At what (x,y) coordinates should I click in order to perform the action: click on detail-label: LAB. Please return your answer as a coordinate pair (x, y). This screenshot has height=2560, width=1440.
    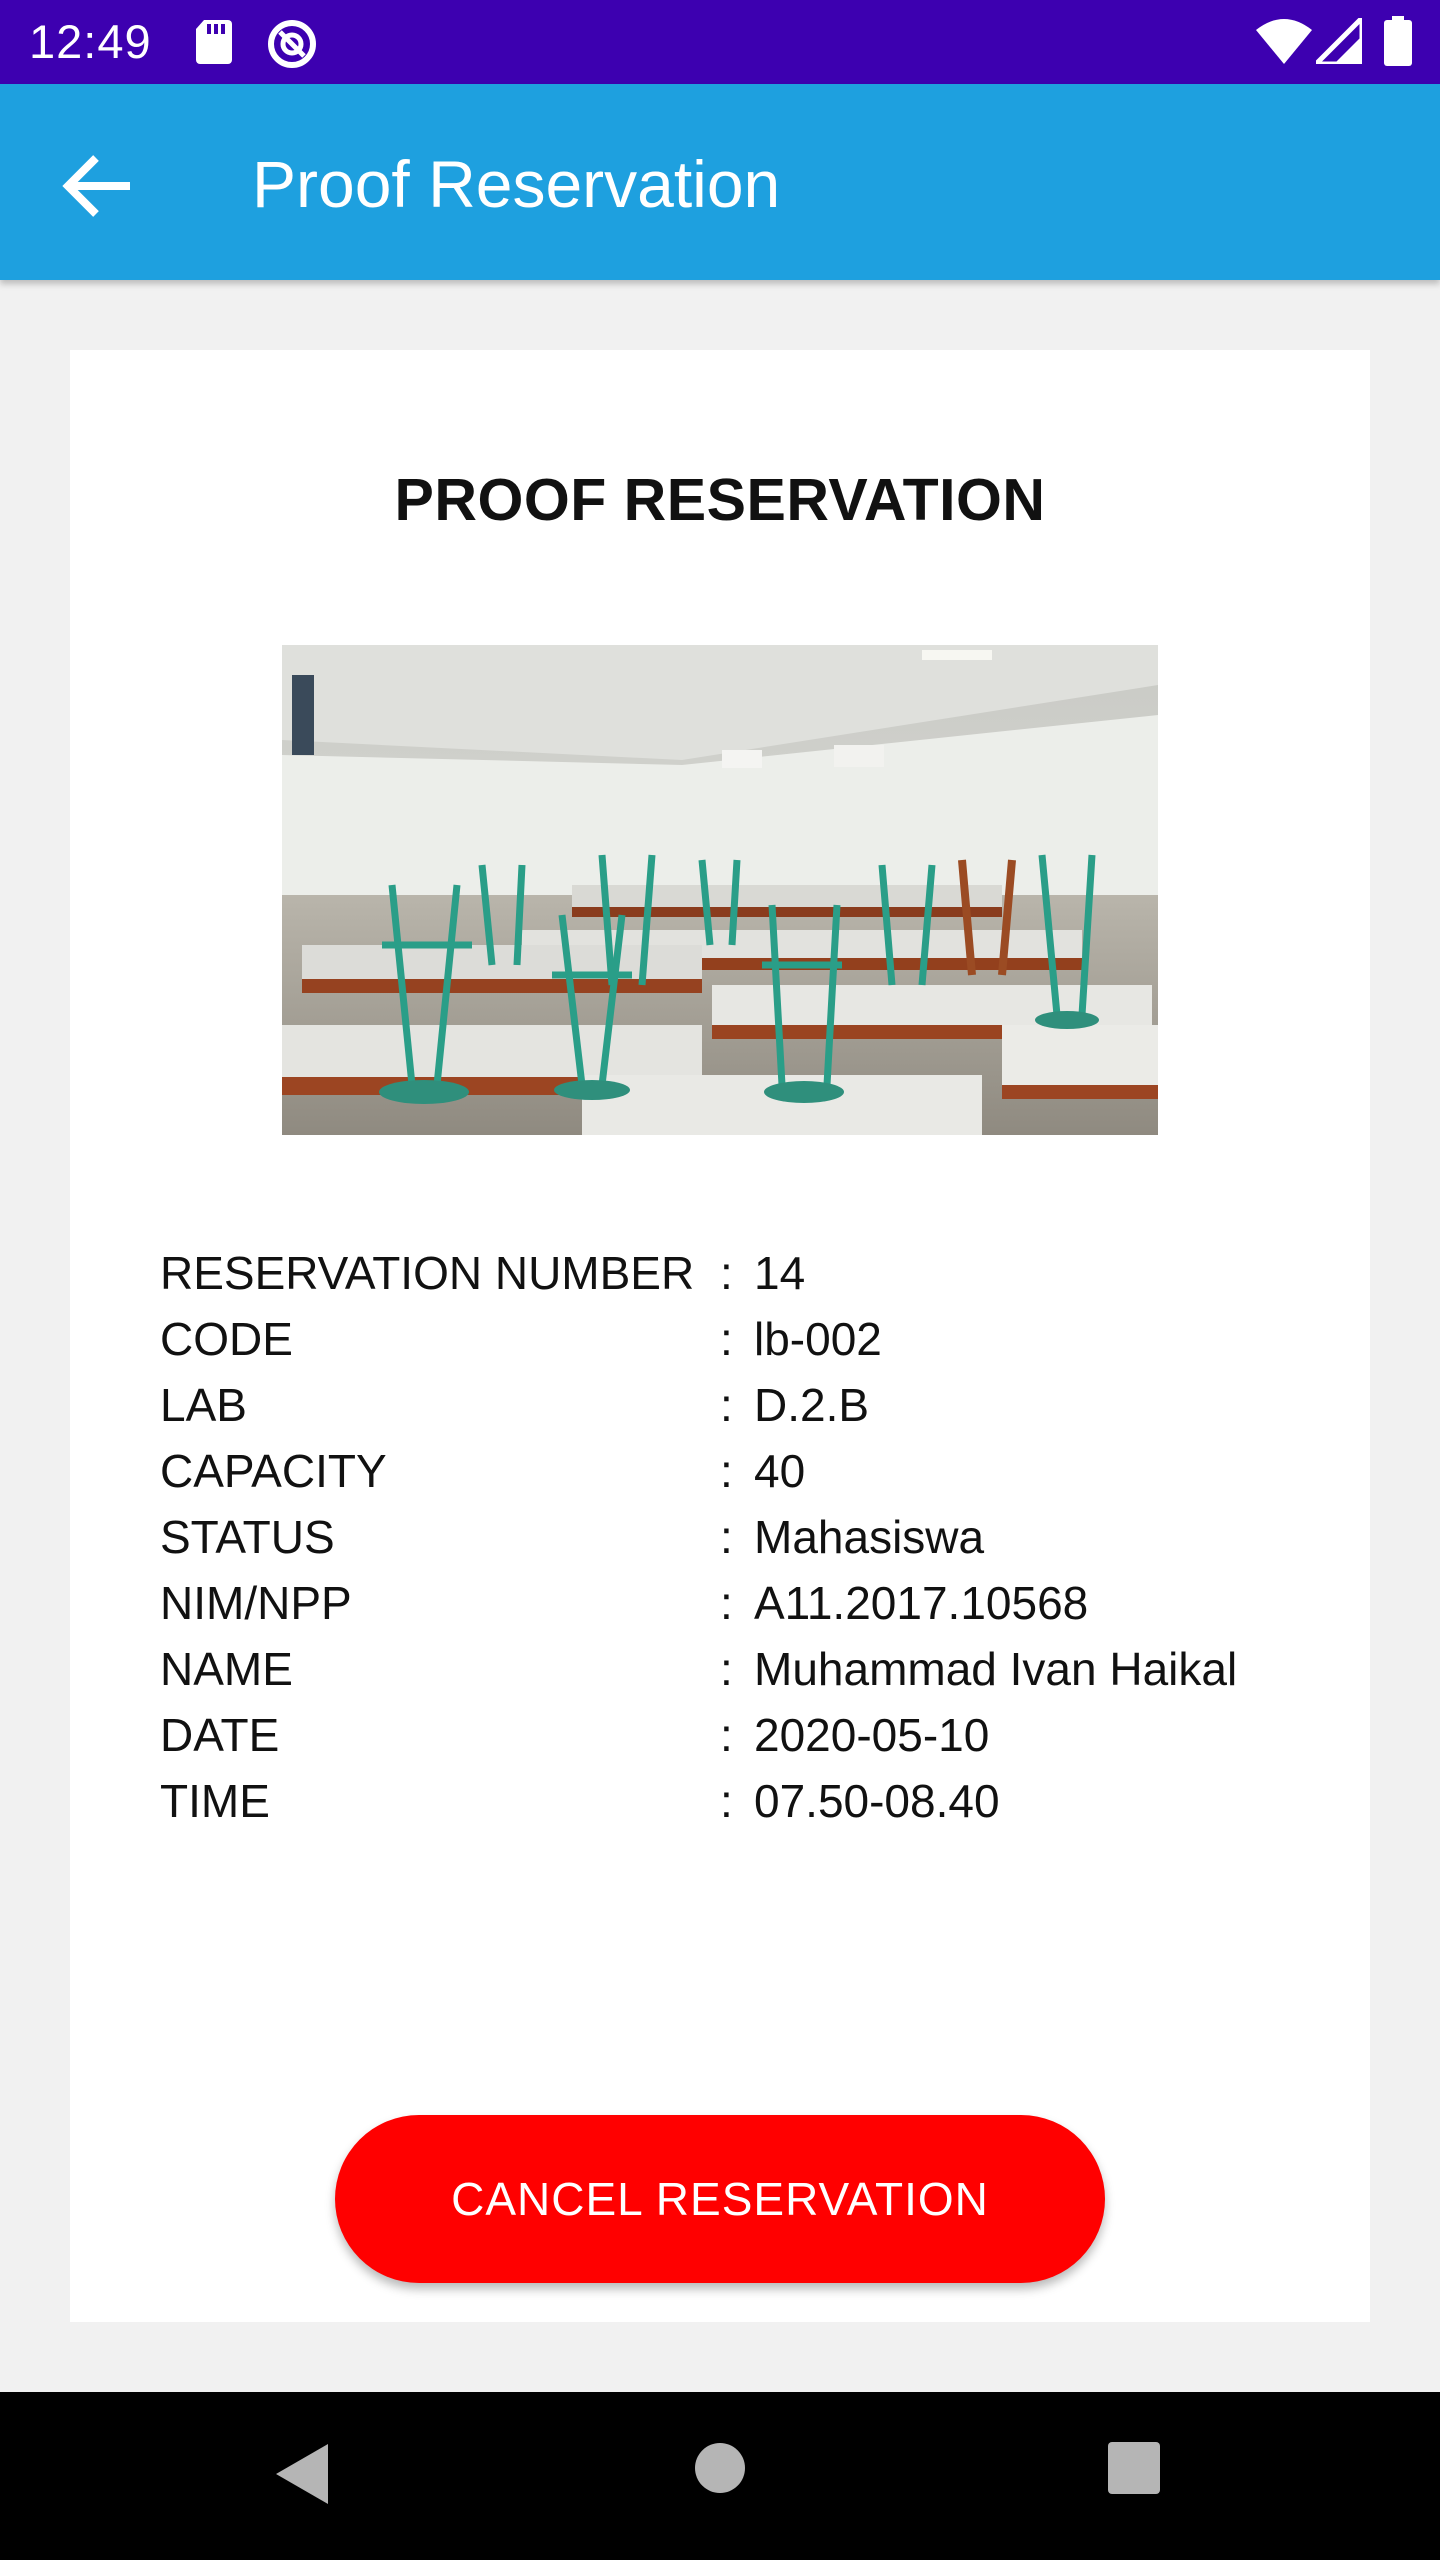
    Looking at the image, I should click on (203, 1405).